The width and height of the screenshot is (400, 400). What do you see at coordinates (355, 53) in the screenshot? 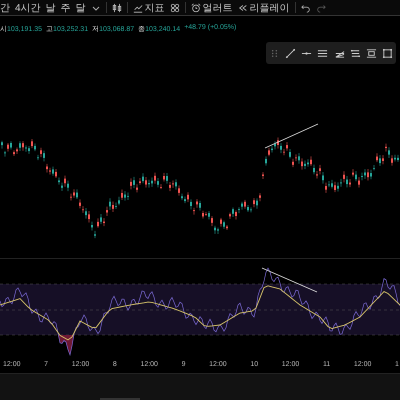
I see `channel-icon` at bounding box center [355, 53].